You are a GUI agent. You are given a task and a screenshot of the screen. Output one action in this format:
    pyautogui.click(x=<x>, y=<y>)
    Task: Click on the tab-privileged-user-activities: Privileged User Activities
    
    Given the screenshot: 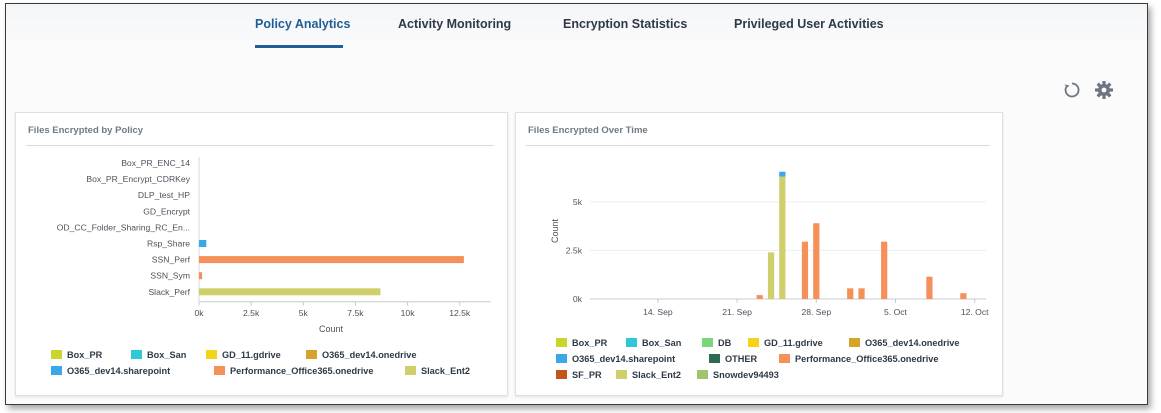 What is the action you would take?
    pyautogui.click(x=809, y=24)
    